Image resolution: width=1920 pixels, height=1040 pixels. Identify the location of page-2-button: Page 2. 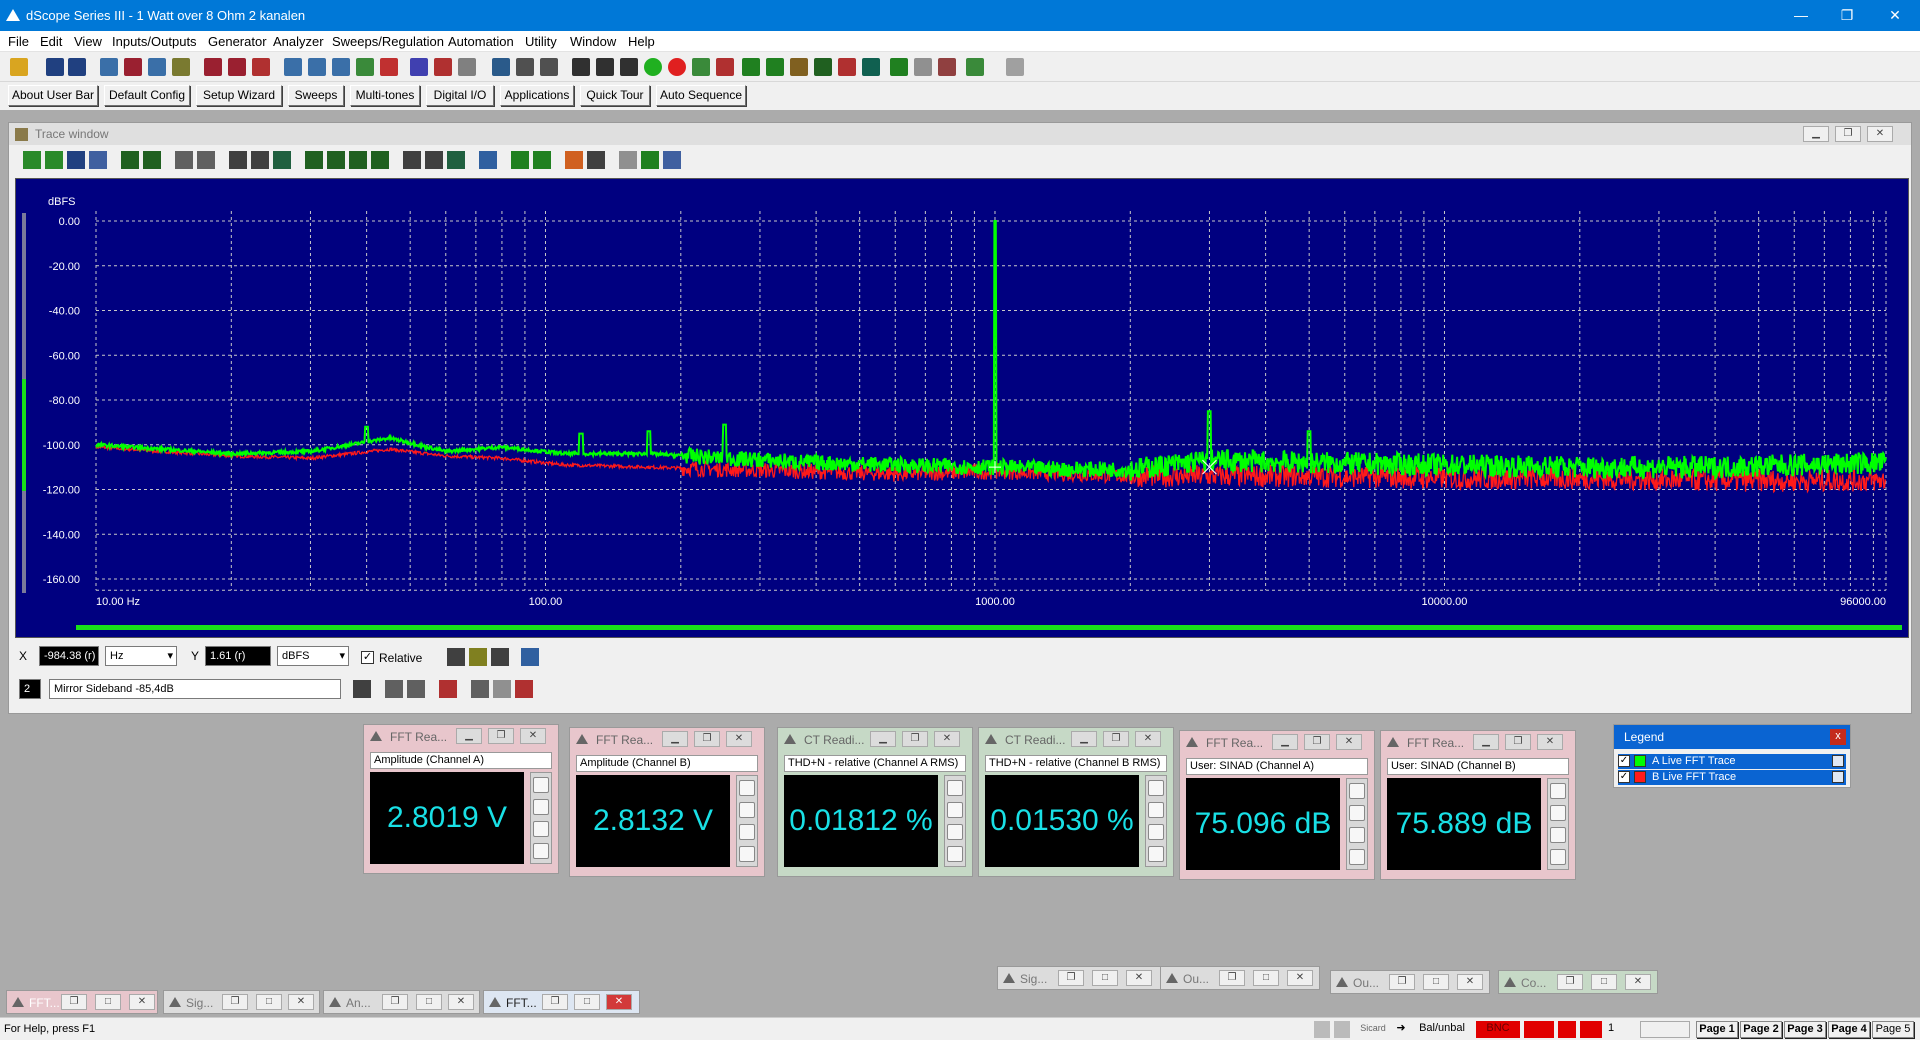
(1761, 1029).